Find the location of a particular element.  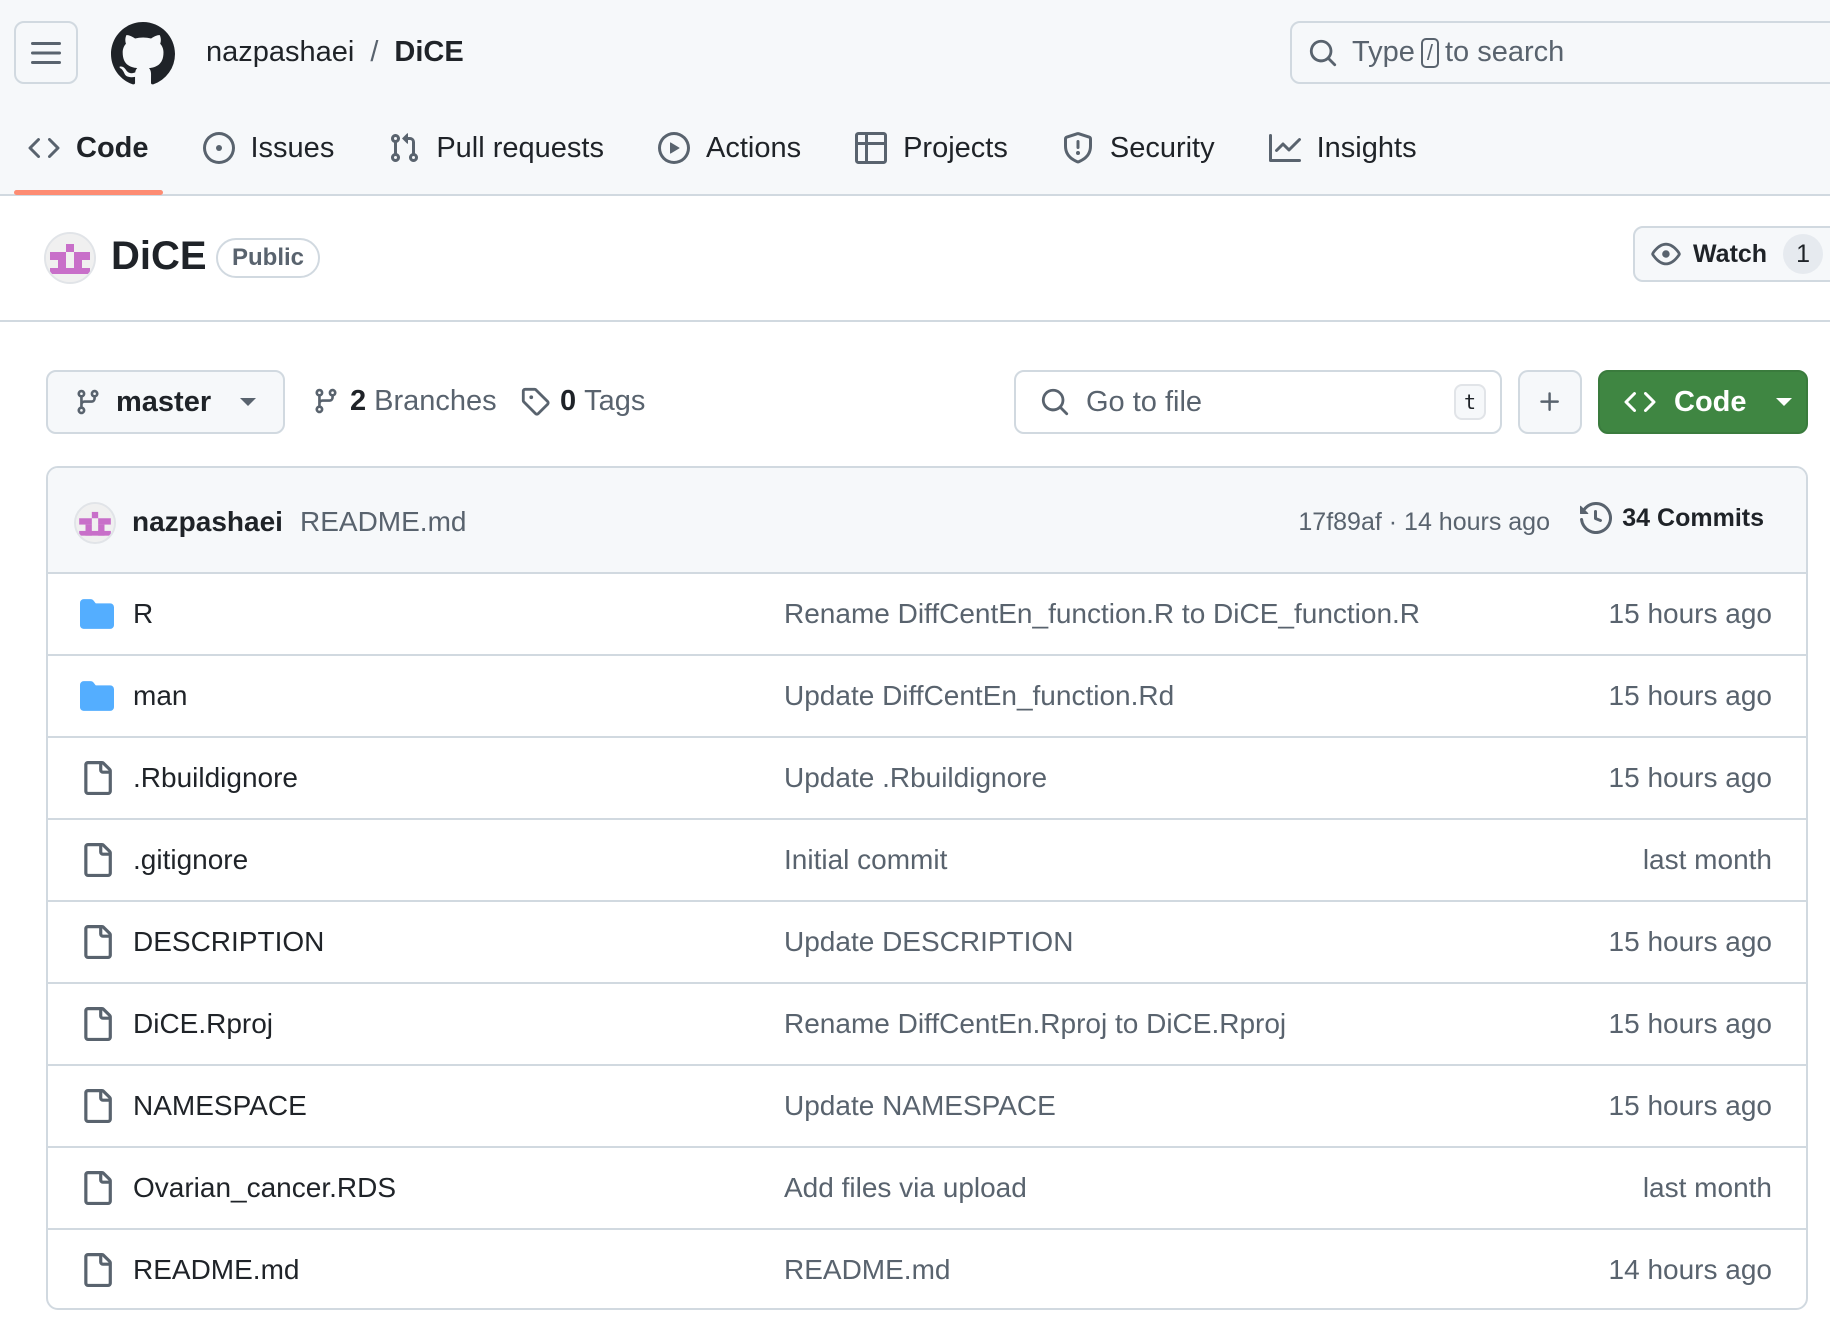

tab-projects-label: Projects is located at coordinates (955, 147).